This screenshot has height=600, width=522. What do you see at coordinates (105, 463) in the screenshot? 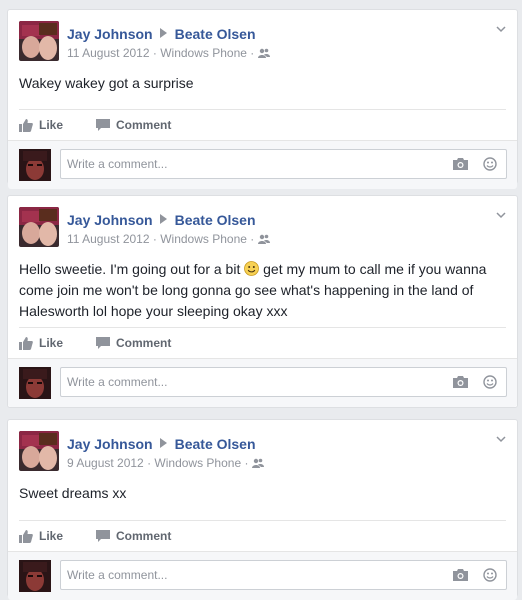
I see `post-date: 9 August 2012` at bounding box center [105, 463].